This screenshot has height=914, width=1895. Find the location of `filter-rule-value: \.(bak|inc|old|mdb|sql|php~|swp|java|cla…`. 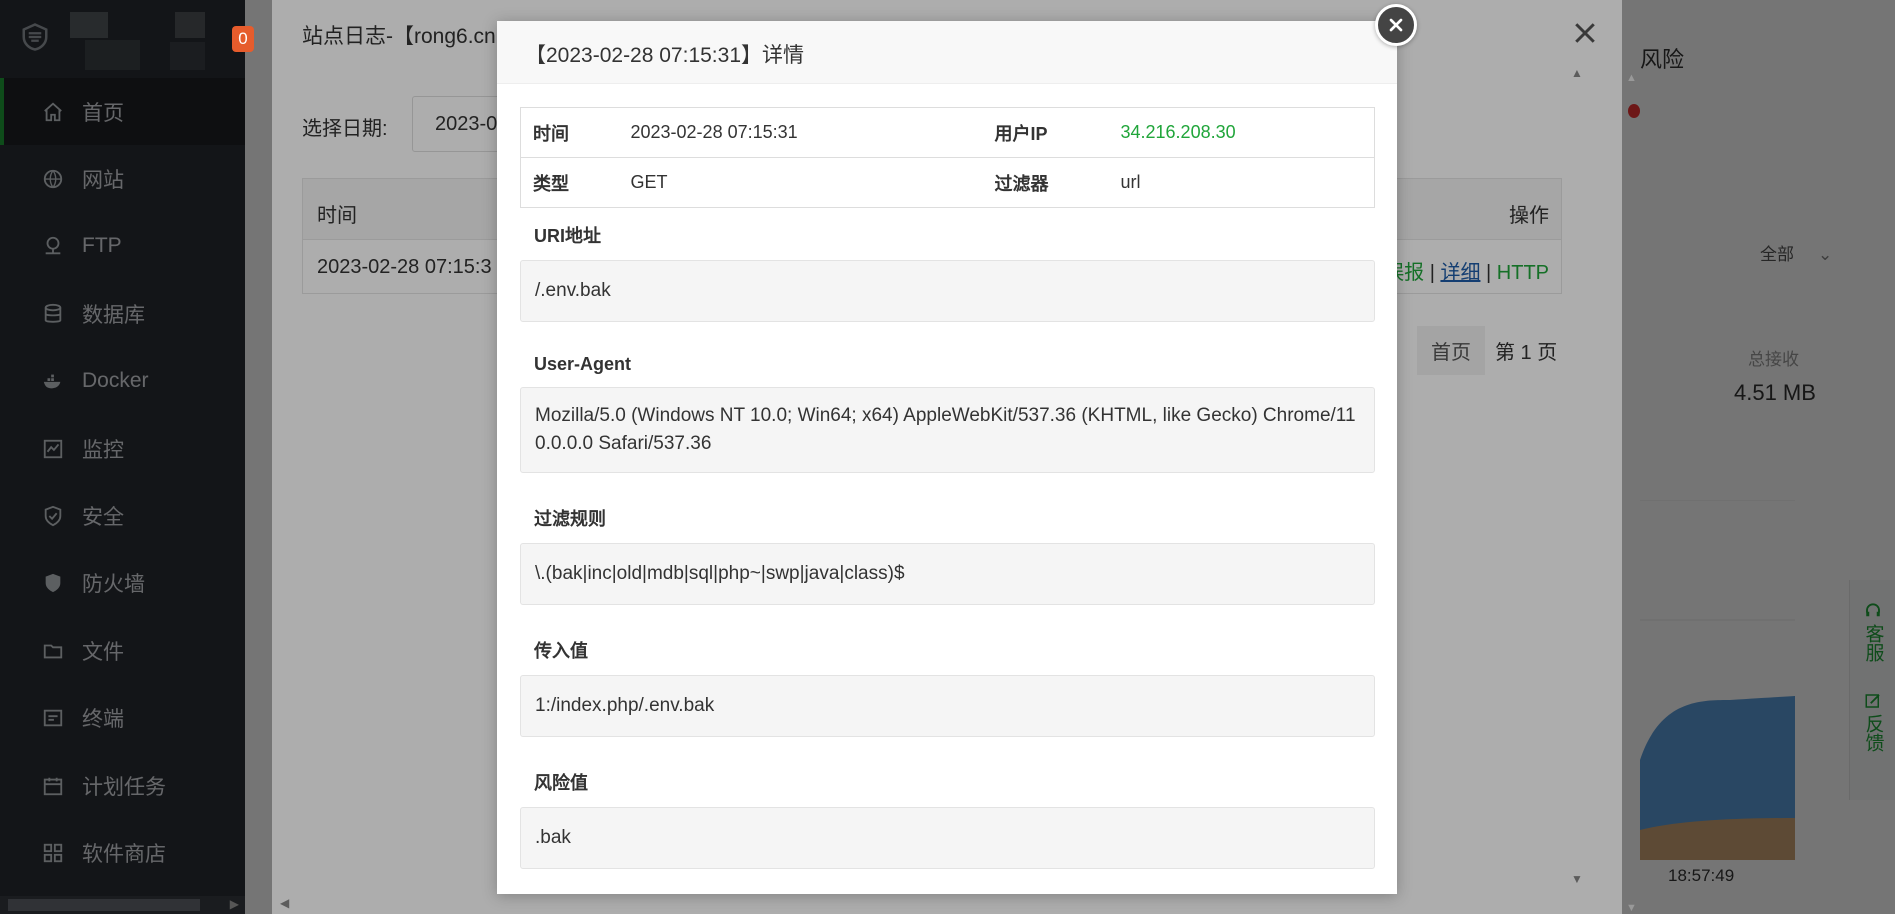

filter-rule-value: \.(bak|inc|old|mdb|sql|php~|swp|java|cla… is located at coordinates (947, 574).